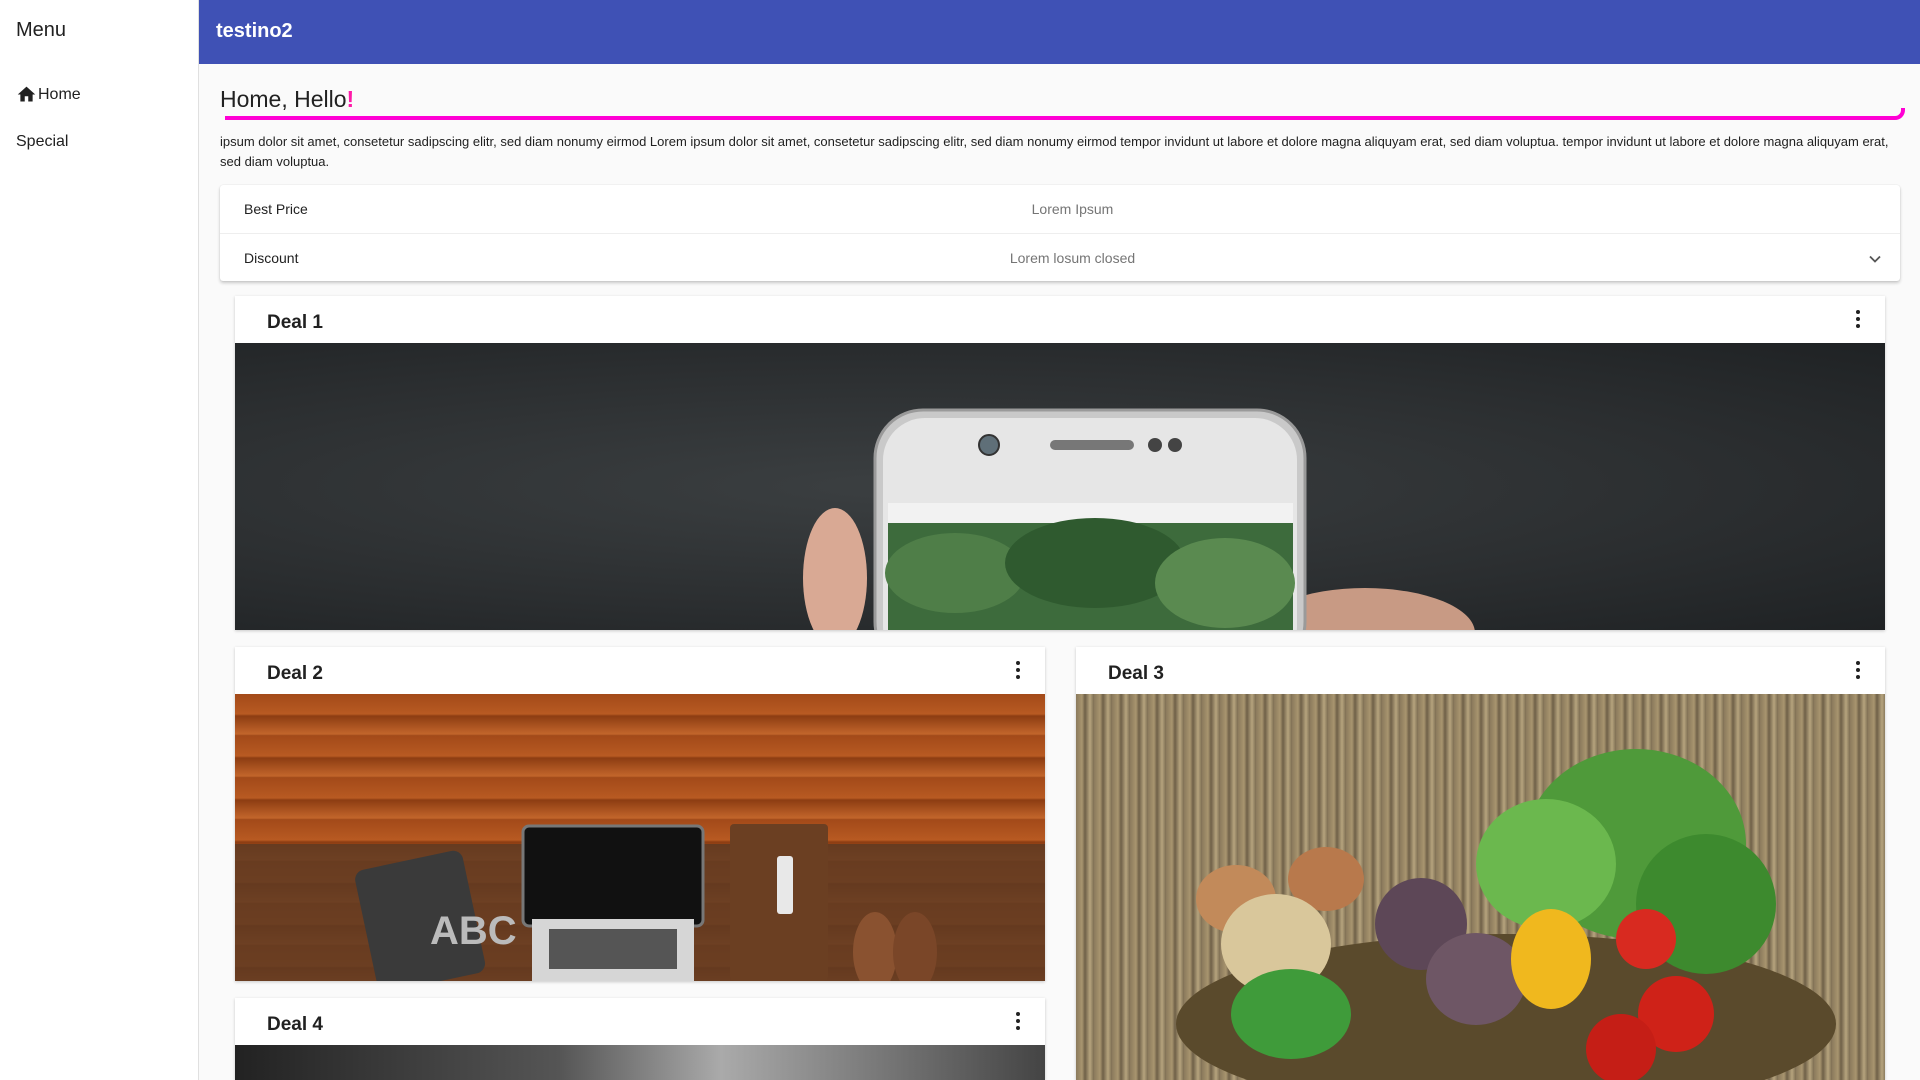 The image size is (1920, 1080). Describe the element at coordinates (271, 258) in the screenshot. I see `panel-row-label: Discount` at that location.